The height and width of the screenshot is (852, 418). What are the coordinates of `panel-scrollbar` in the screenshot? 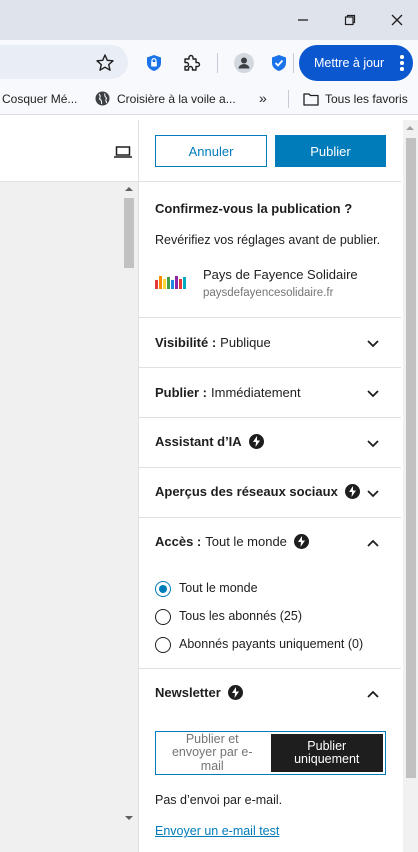 It's located at (410, 486).